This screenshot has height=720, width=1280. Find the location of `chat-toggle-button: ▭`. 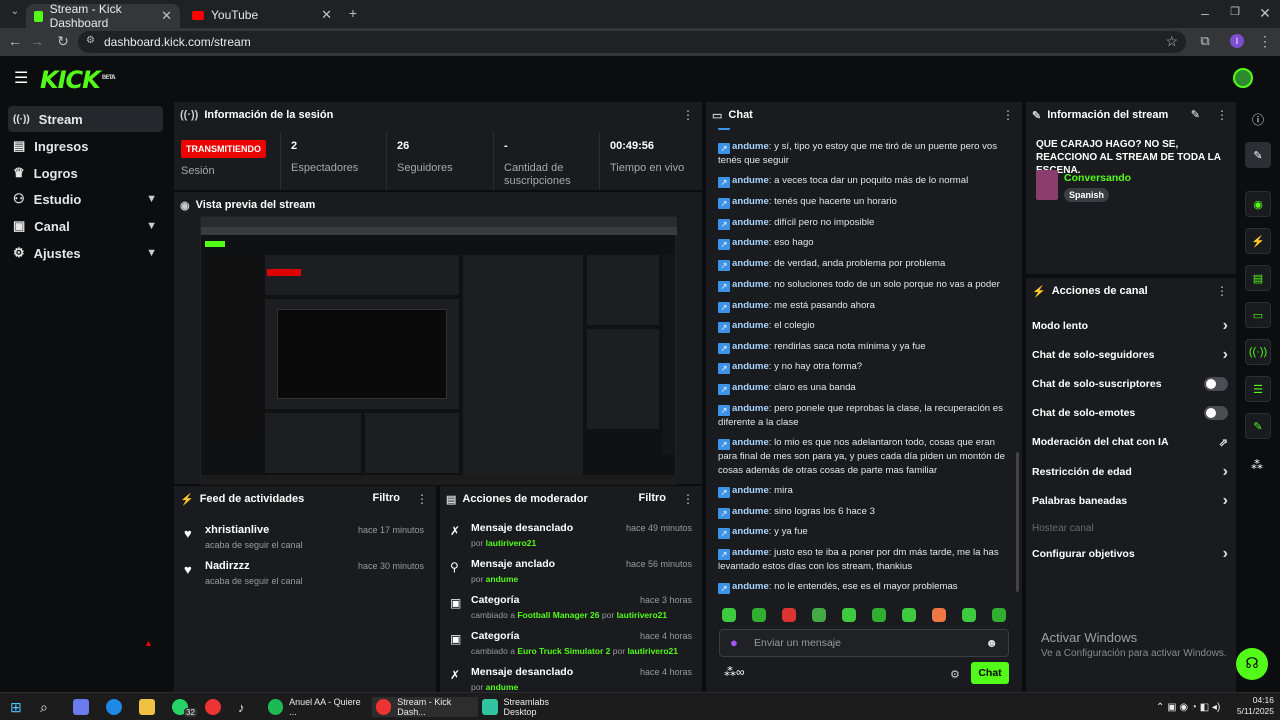

chat-toggle-button: ▭ is located at coordinates (1258, 315).